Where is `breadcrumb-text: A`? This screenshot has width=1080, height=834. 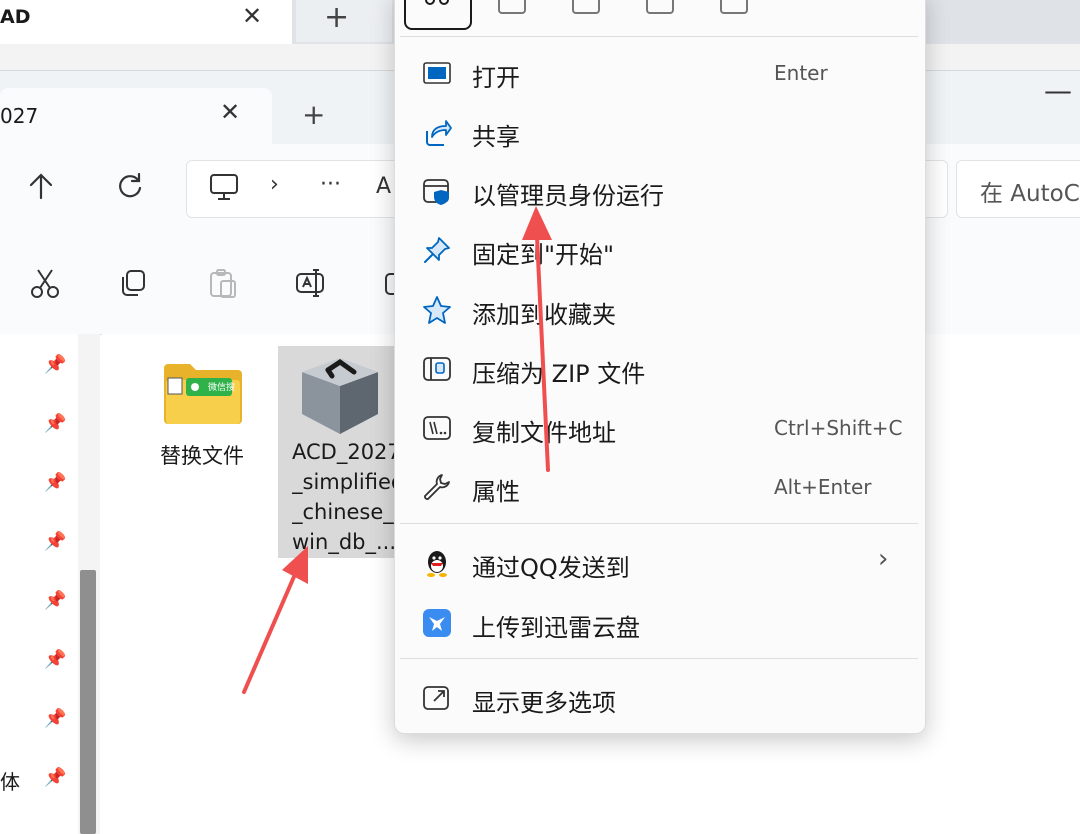
breadcrumb-text: A is located at coordinates (383, 186).